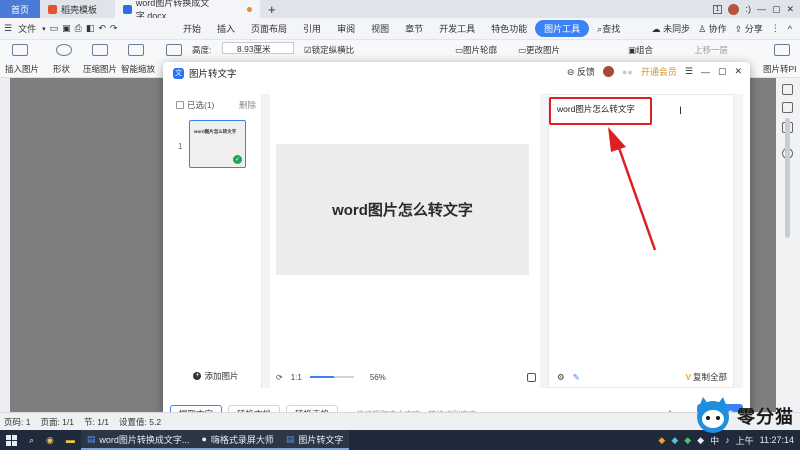 The height and width of the screenshot is (450, 800). I want to click on taskbar-search: ⌕, so click(31, 440).